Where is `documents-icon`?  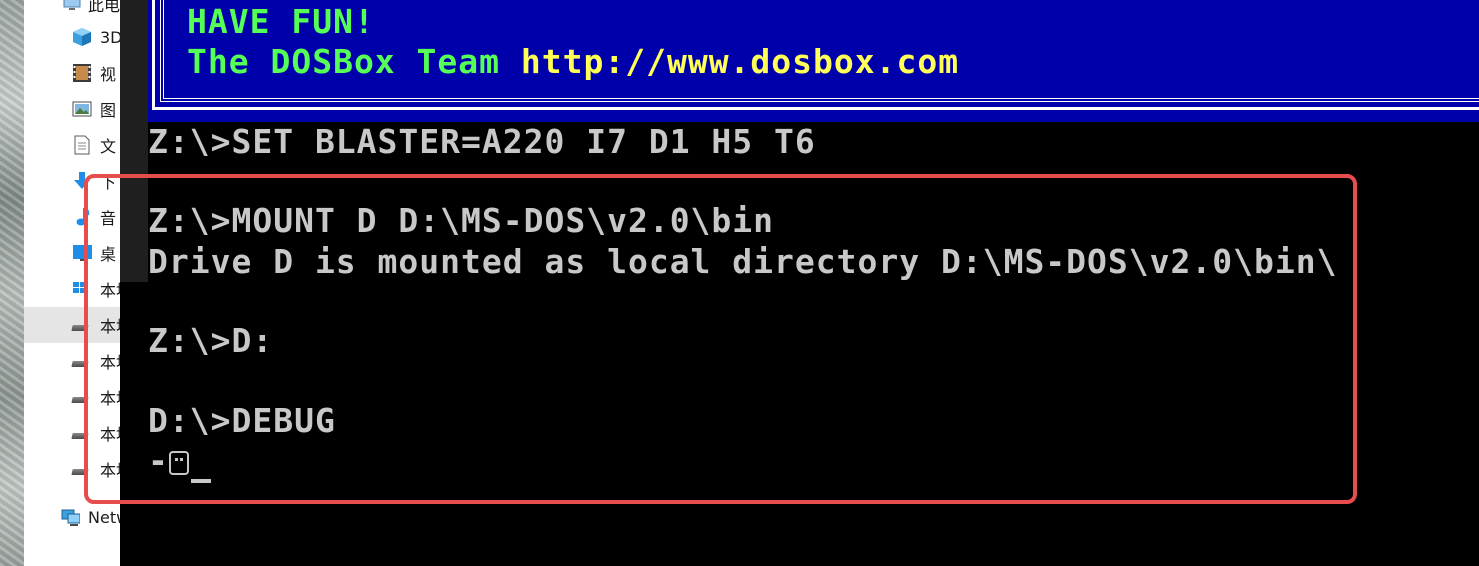
documents-icon is located at coordinates (82, 145).